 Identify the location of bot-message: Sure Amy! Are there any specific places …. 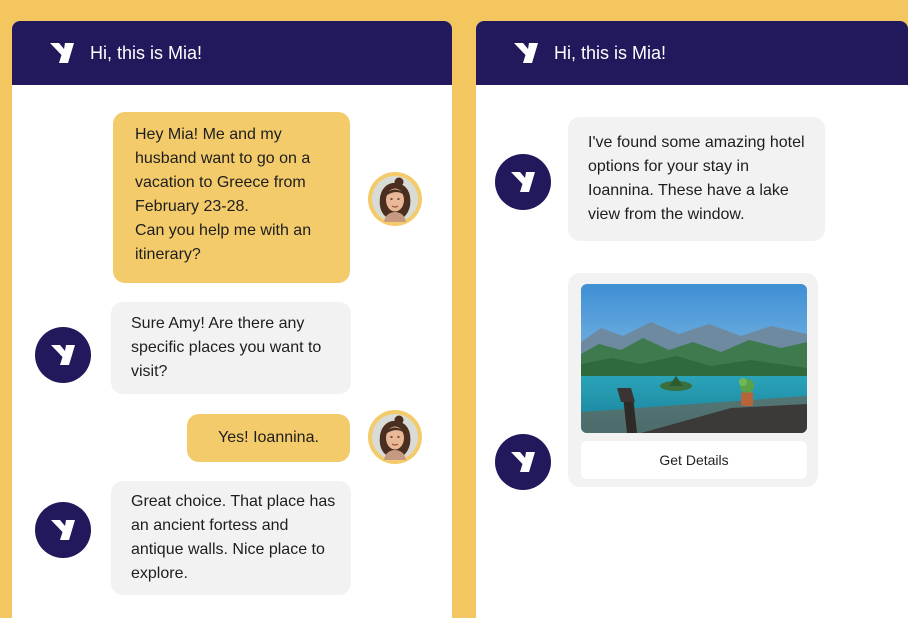
(231, 348).